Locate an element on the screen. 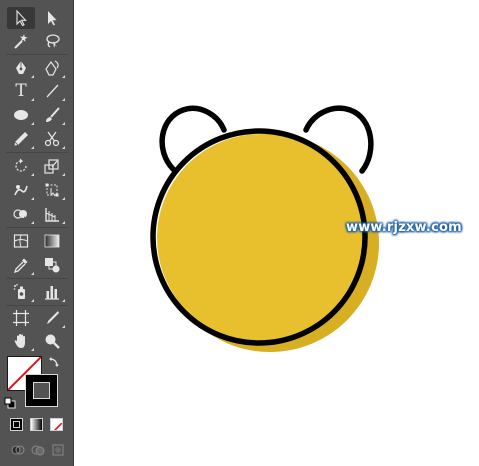 Image resolution: width=479 pixels, height=466 pixels. scale-tool is located at coordinates (52, 166).